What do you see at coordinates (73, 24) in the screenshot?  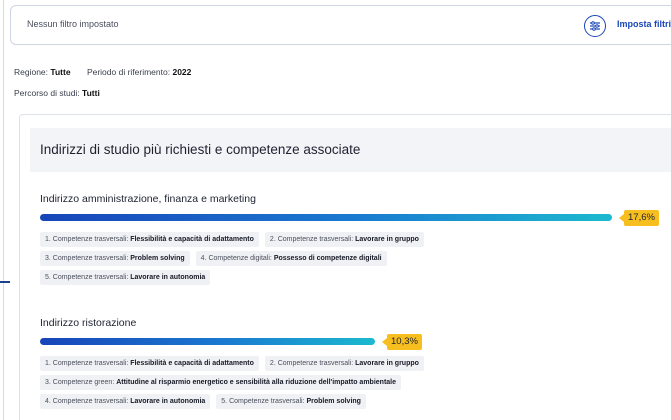 I see `filter-status-text: Nessun filtro impostato` at bounding box center [73, 24].